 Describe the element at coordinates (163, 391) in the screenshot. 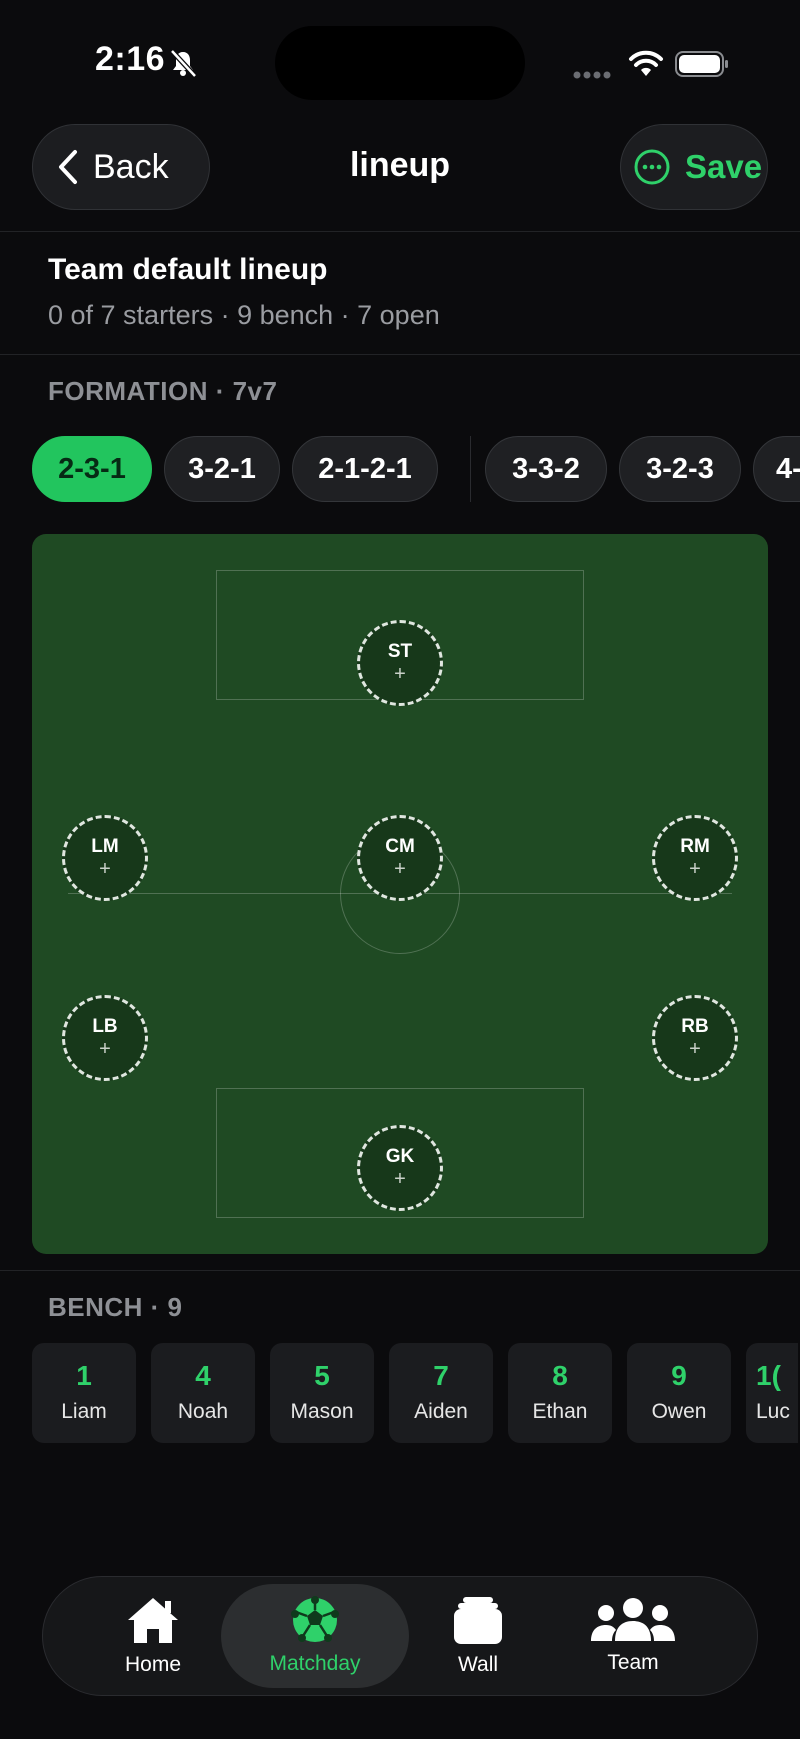

I see `formation-label: FORMATION · 7v7` at that location.